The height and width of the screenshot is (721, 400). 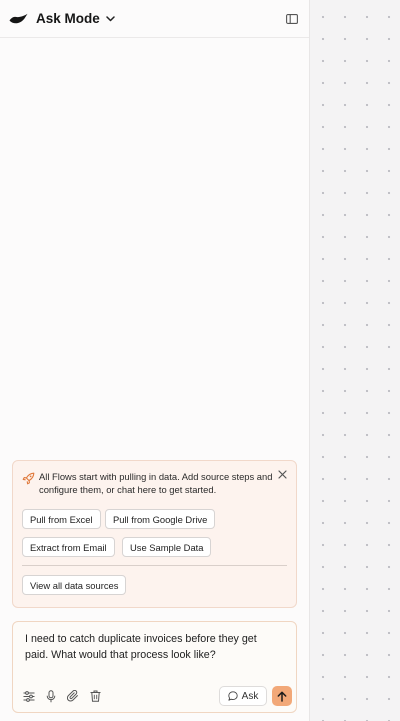 What do you see at coordinates (61, 519) in the screenshot?
I see `source-button-excel: Pull from Excel` at bounding box center [61, 519].